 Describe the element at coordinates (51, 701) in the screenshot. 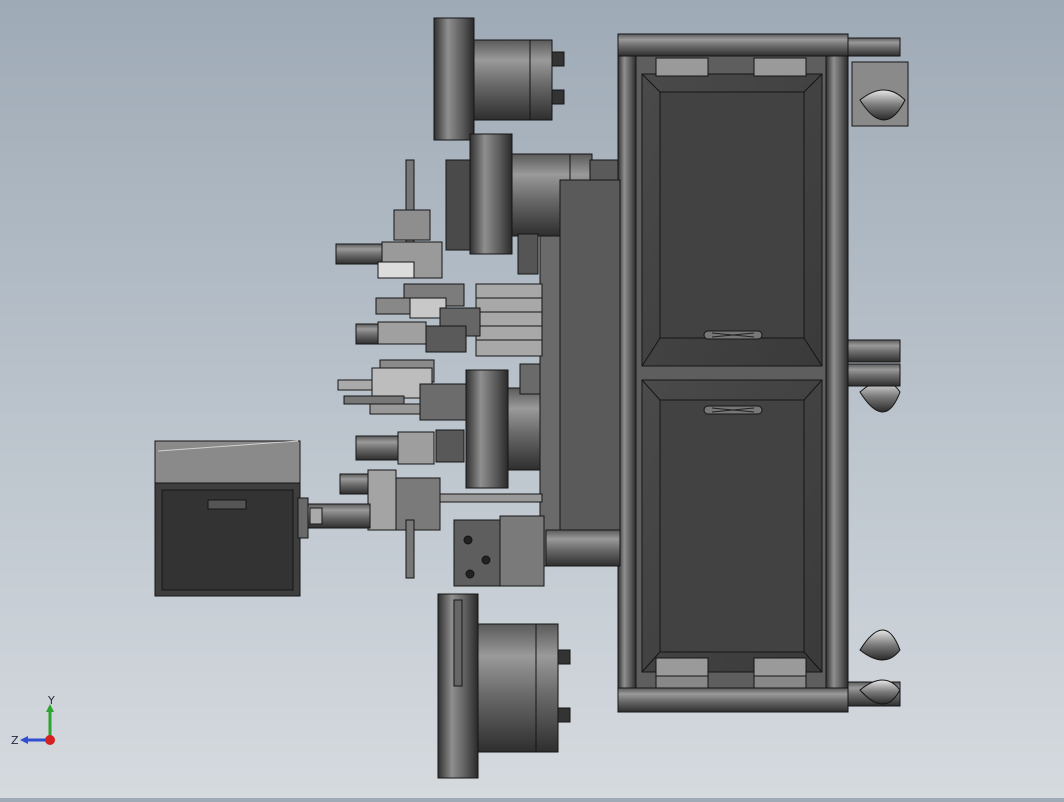

I see `y-axis-label: Y` at that location.